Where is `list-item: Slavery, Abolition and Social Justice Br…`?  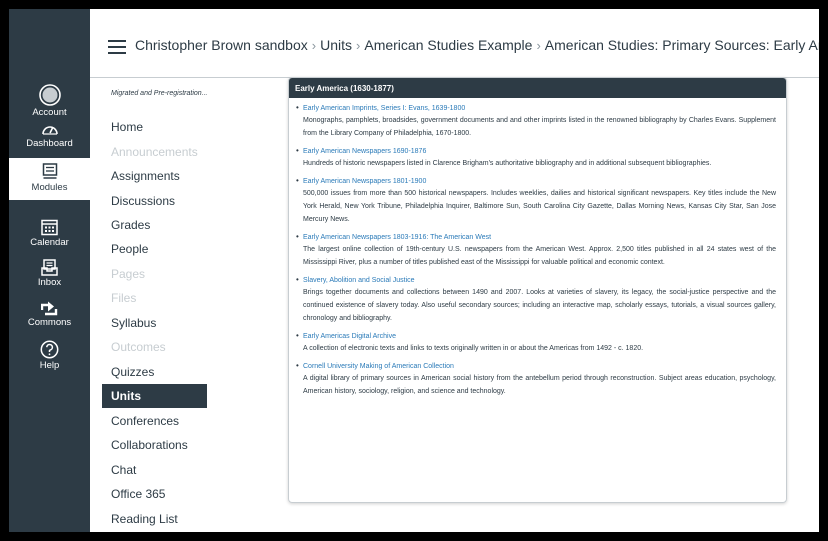
list-item: Slavery, Abolition and Social Justice Br… is located at coordinates (536, 300).